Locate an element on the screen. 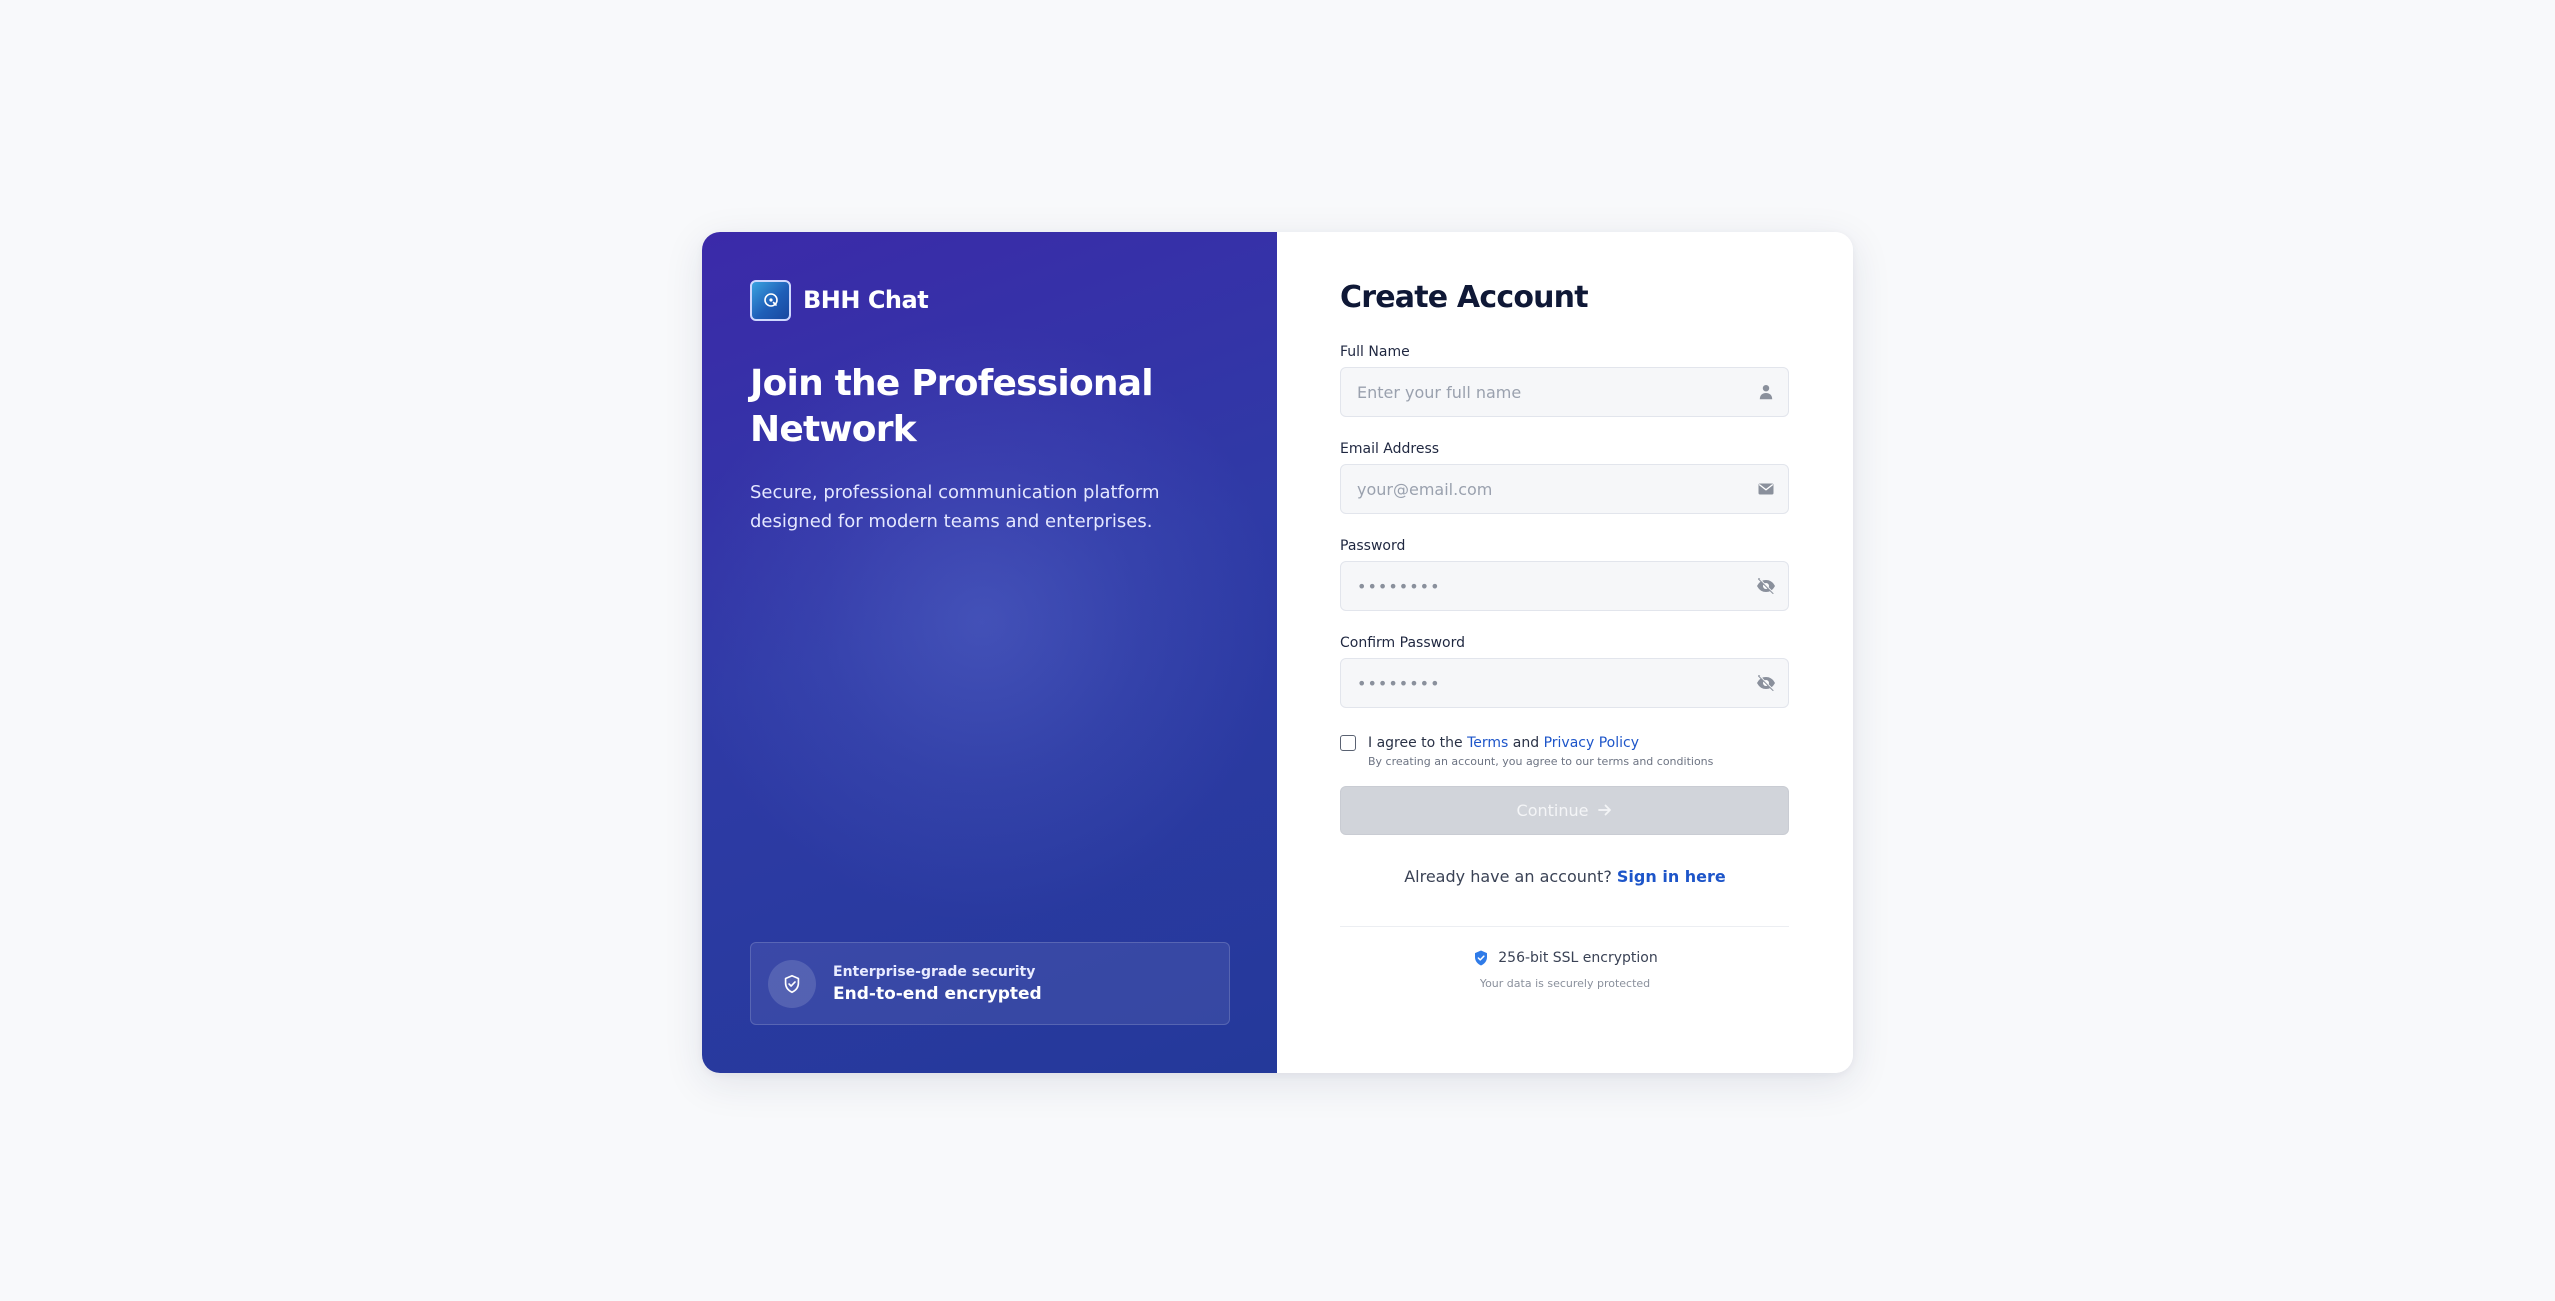  continue-label: Continue is located at coordinates (1552, 810).